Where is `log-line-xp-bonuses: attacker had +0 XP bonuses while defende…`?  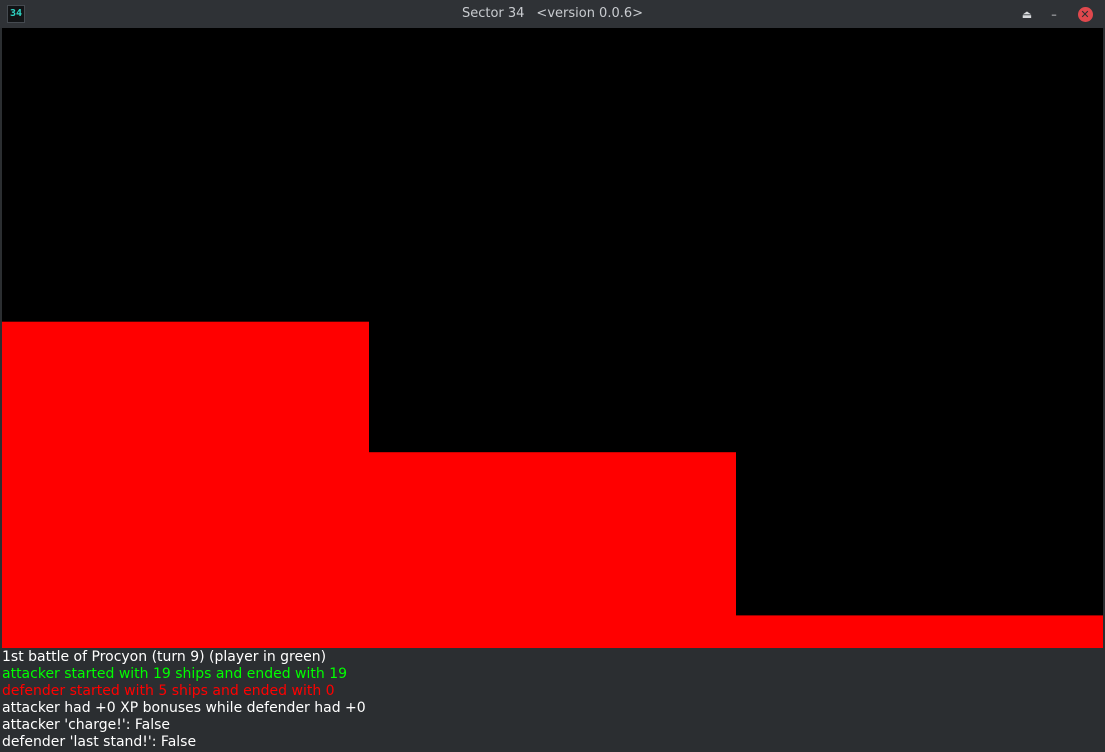 log-line-xp-bonuses: attacker had +0 XP bonuses while defende… is located at coordinates (184, 708).